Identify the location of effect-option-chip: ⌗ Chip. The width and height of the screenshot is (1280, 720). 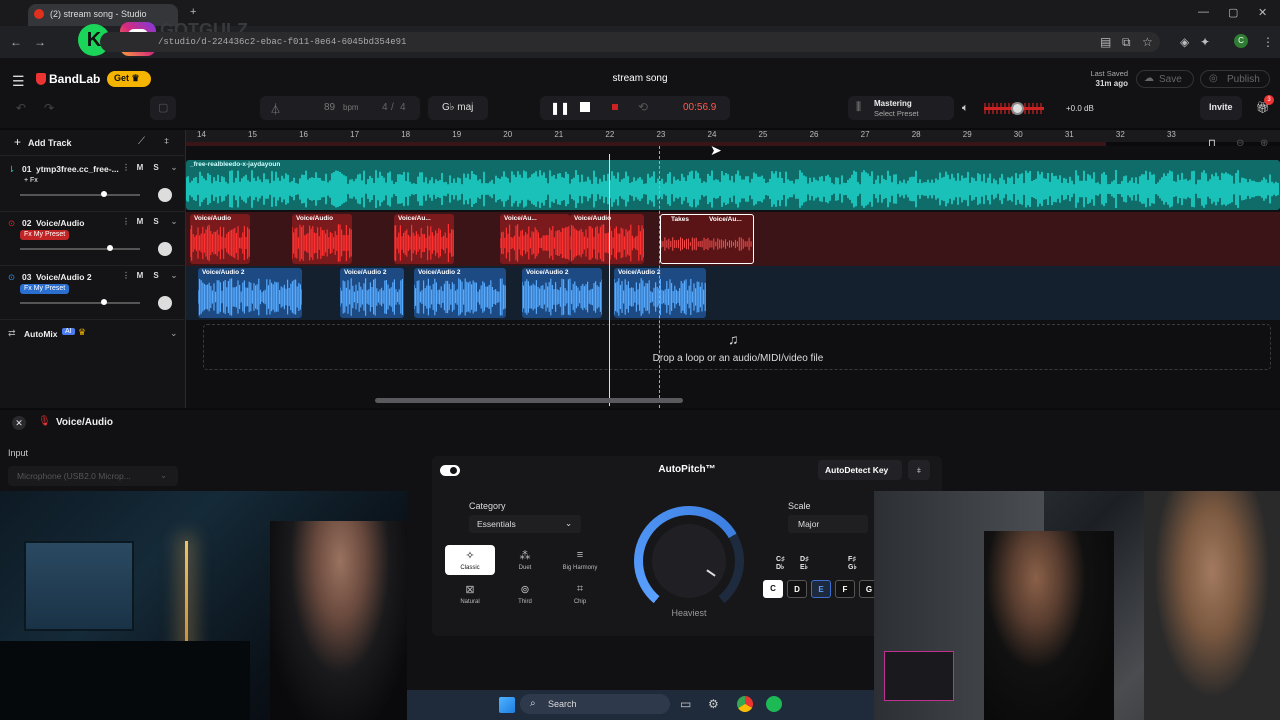
(580, 594).